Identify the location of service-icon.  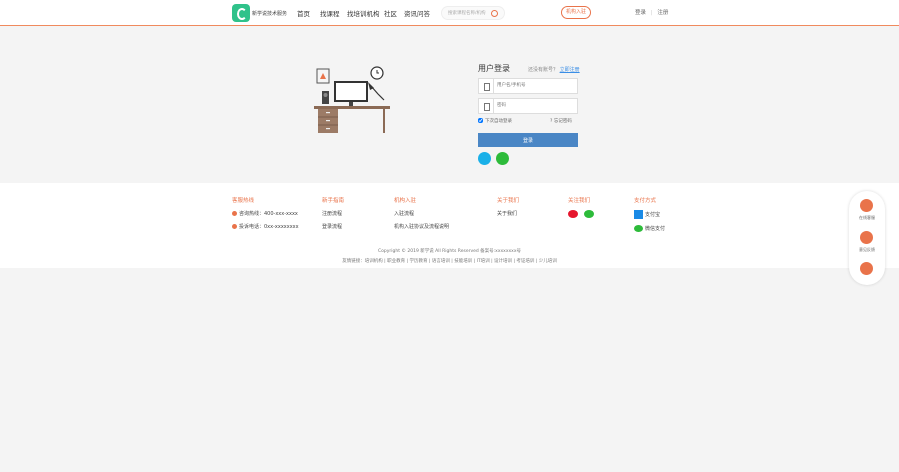
(866, 205).